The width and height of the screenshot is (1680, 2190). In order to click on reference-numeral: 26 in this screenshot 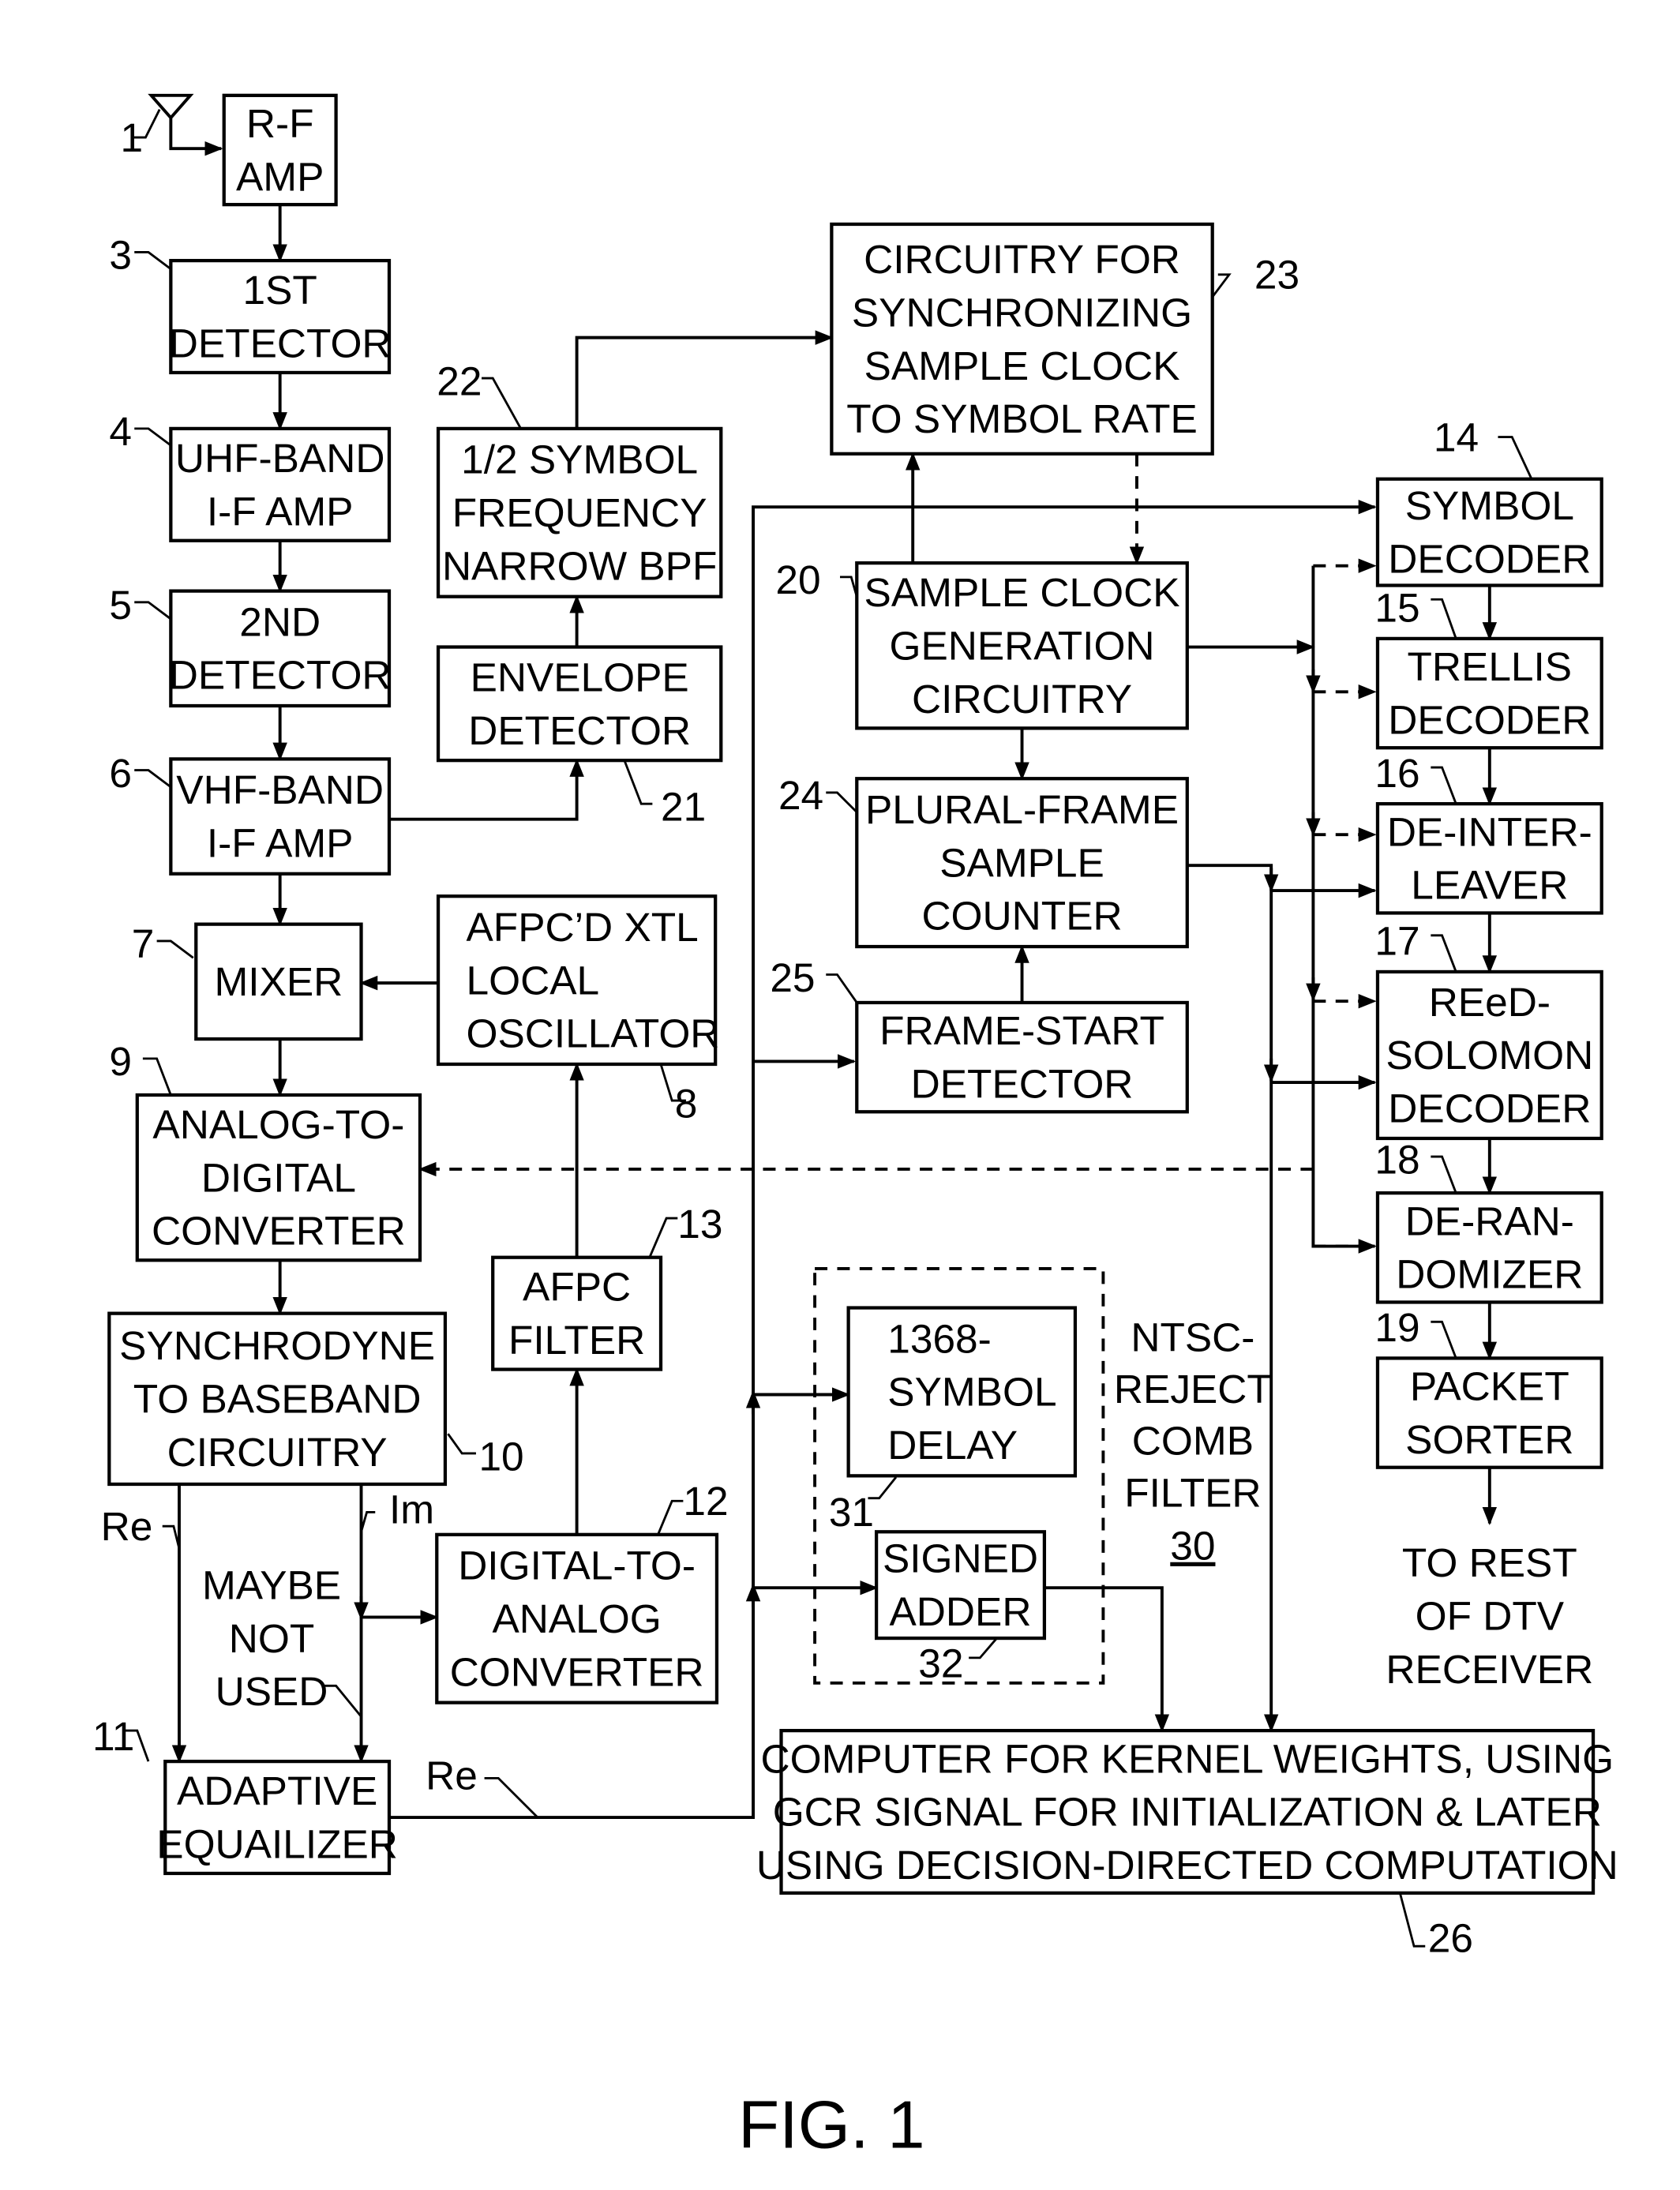, I will do `click(1450, 1937)`.